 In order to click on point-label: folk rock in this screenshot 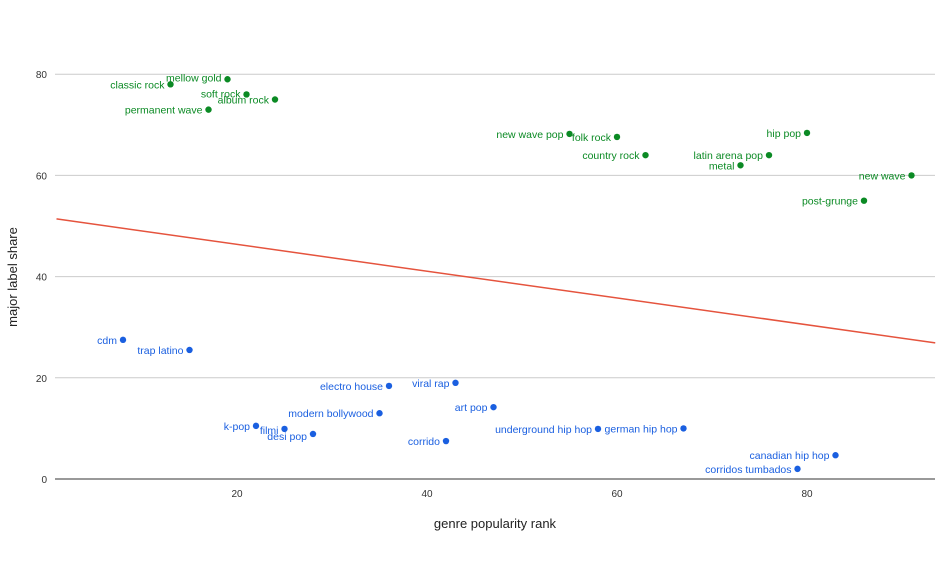, I will do `click(592, 138)`.